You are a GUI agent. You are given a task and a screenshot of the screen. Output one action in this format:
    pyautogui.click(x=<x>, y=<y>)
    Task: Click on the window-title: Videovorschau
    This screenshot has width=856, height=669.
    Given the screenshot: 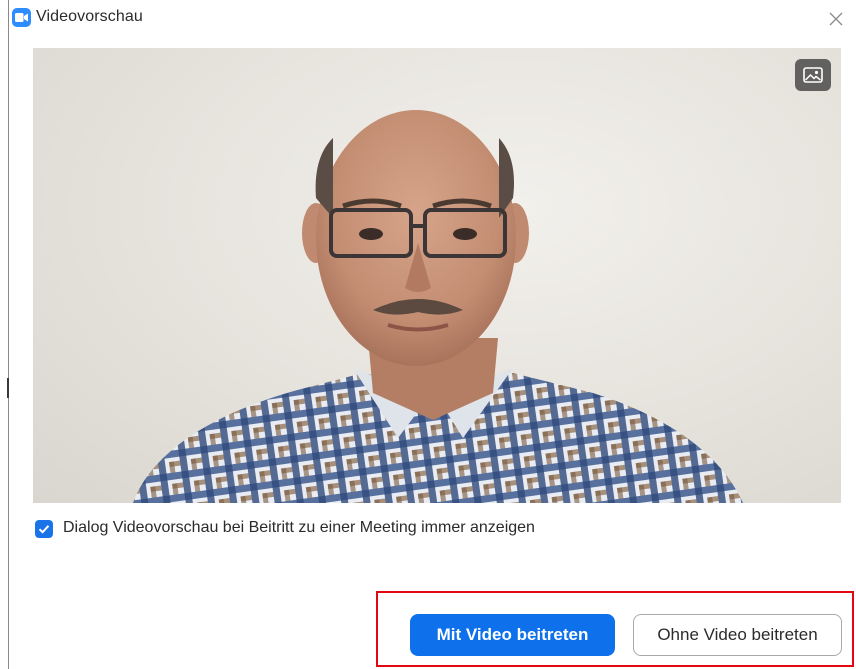 What is the action you would take?
    pyautogui.click(x=89, y=16)
    